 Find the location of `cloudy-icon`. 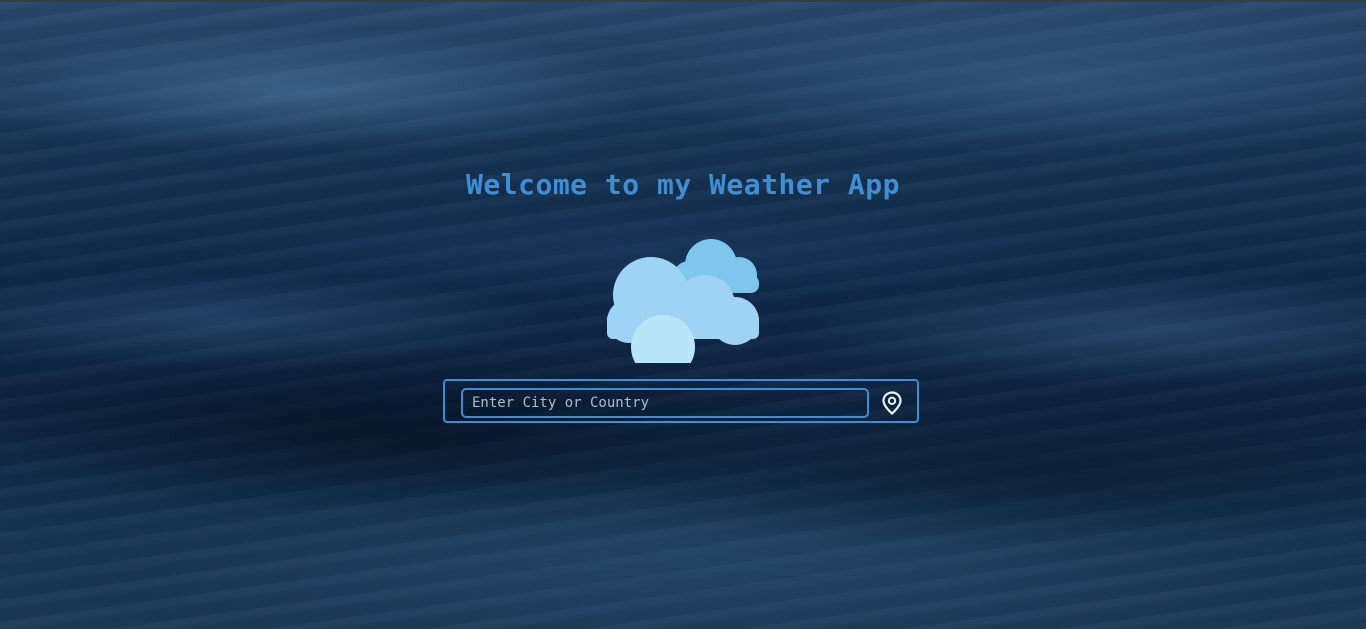

cloudy-icon is located at coordinates (683, 307).